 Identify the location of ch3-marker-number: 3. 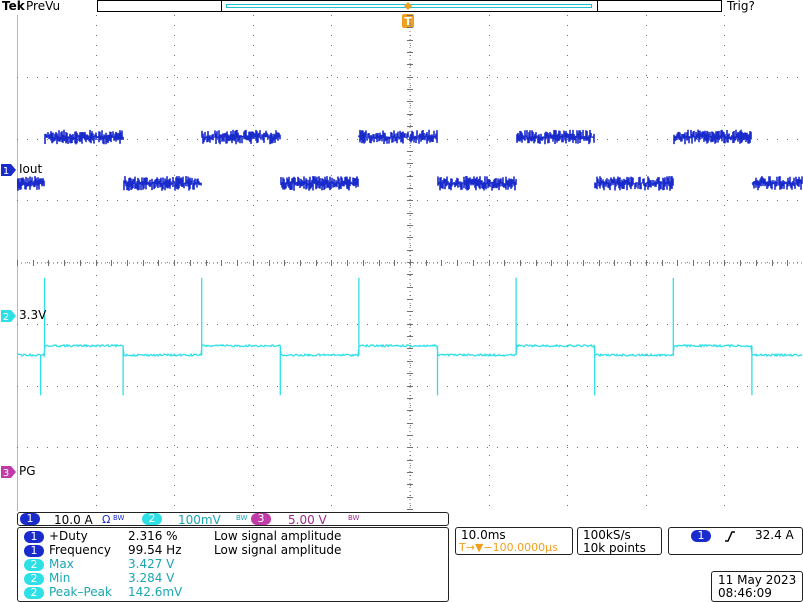
(6, 473).